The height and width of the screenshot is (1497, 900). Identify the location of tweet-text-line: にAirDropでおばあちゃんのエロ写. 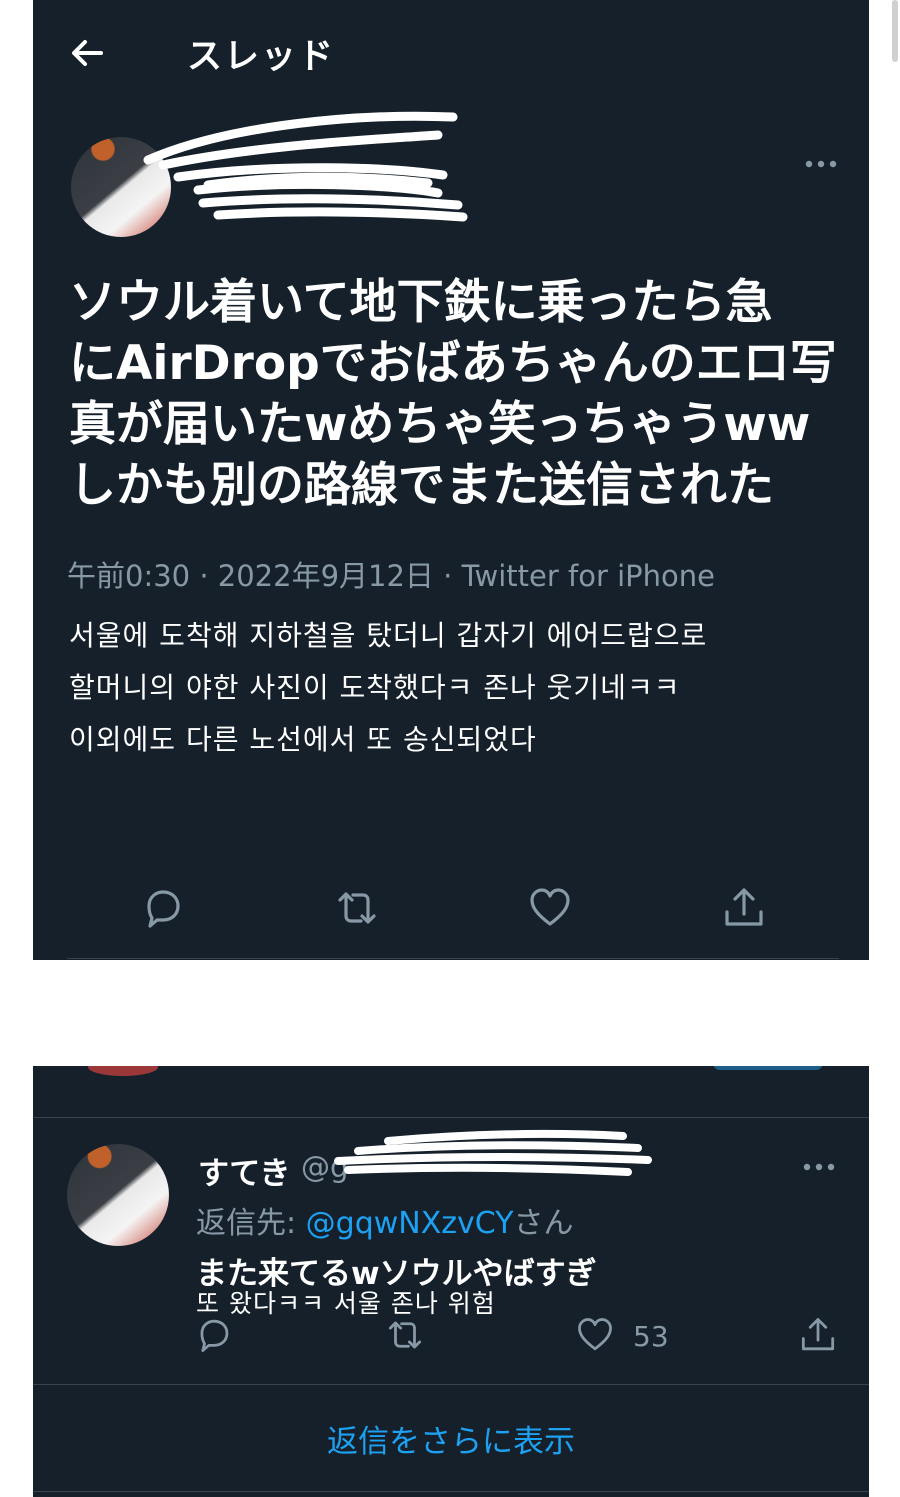
(453, 363).